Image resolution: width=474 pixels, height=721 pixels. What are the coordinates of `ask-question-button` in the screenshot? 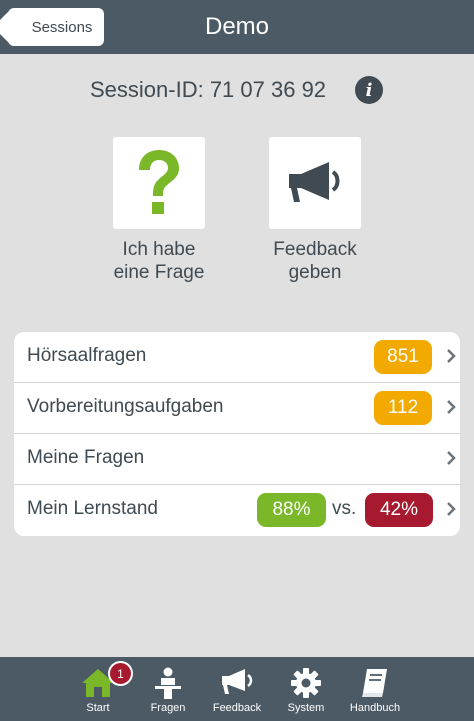 It's located at (159, 183).